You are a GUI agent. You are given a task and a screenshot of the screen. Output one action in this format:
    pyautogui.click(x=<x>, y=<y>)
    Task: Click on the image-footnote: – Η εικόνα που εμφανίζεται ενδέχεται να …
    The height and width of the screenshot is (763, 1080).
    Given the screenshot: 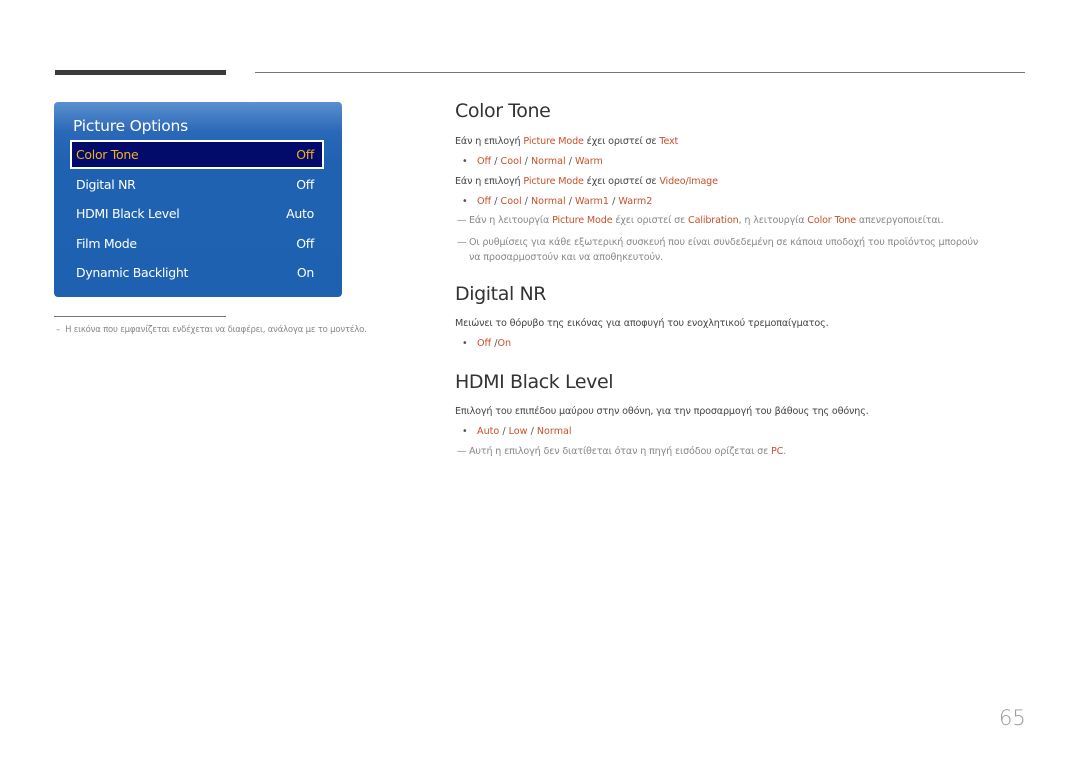 What is the action you would take?
    pyautogui.click(x=211, y=330)
    